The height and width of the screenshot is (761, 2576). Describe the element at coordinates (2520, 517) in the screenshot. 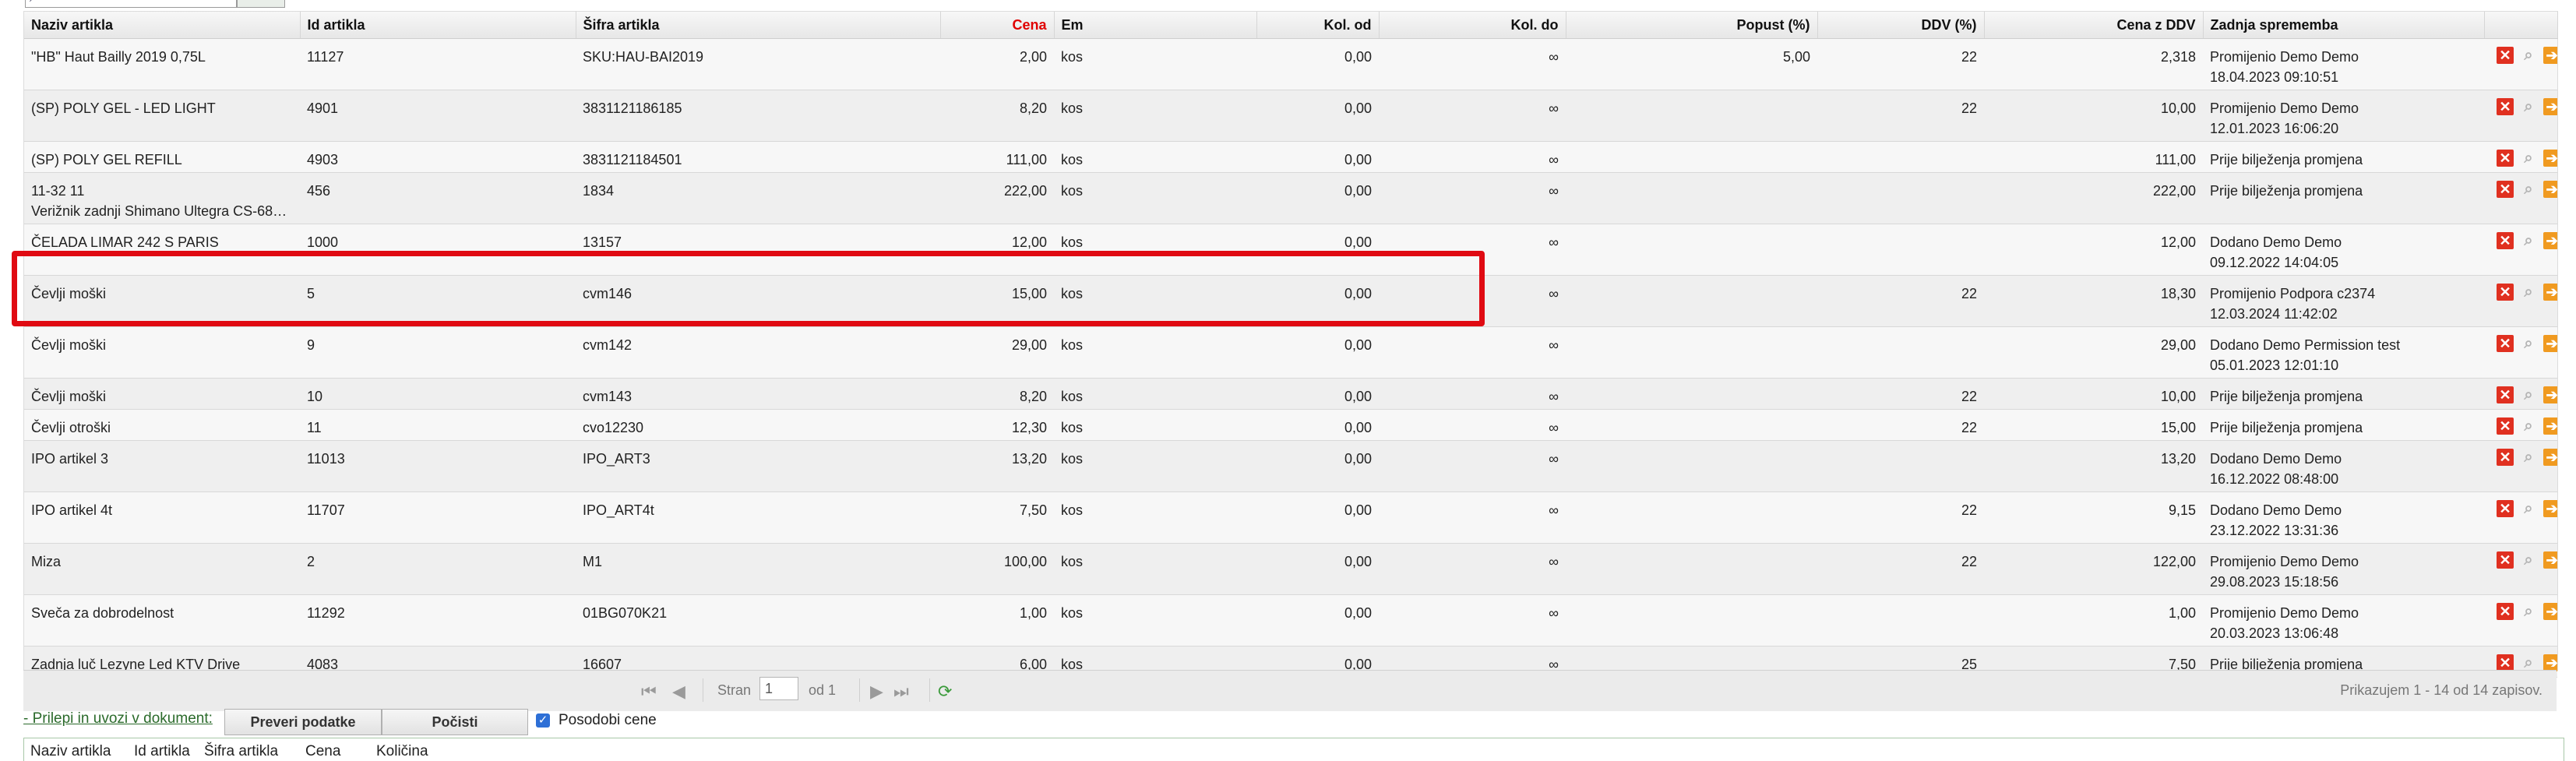

I see `row-actions: ✕ ⌕ ➔` at that location.